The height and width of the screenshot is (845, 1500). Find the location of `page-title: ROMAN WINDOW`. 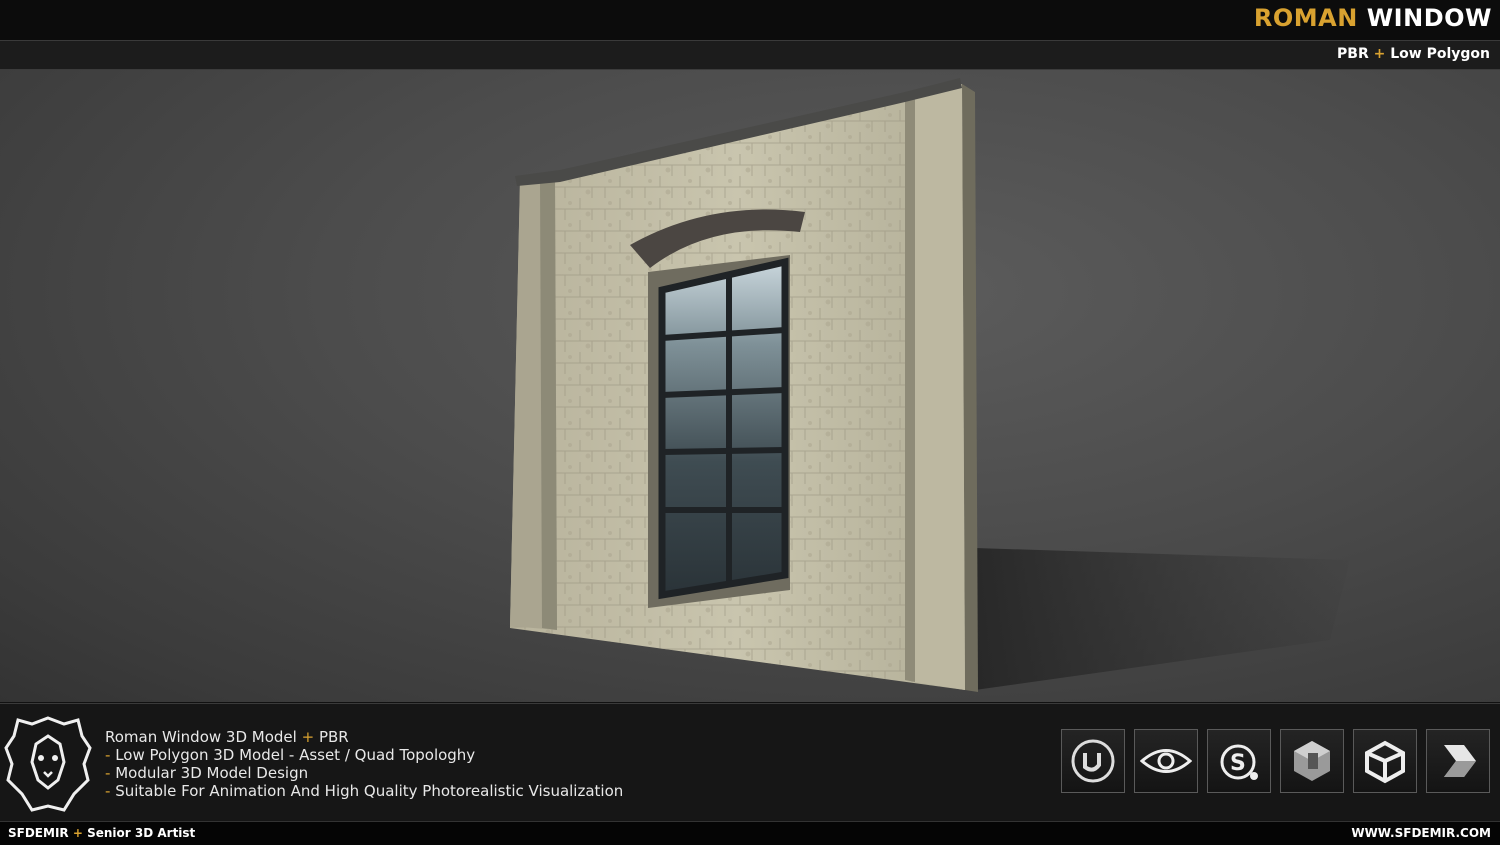

page-title: ROMAN WINDOW is located at coordinates (1373, 18).